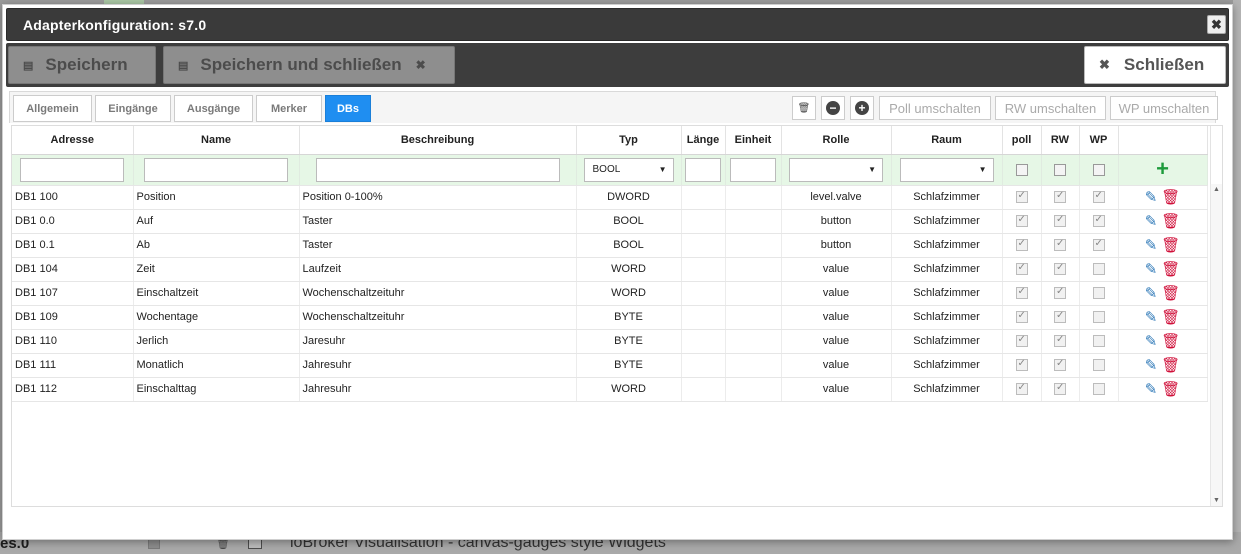 This screenshot has width=1241, height=554. I want to click on tab-merker: Merker, so click(289, 108).